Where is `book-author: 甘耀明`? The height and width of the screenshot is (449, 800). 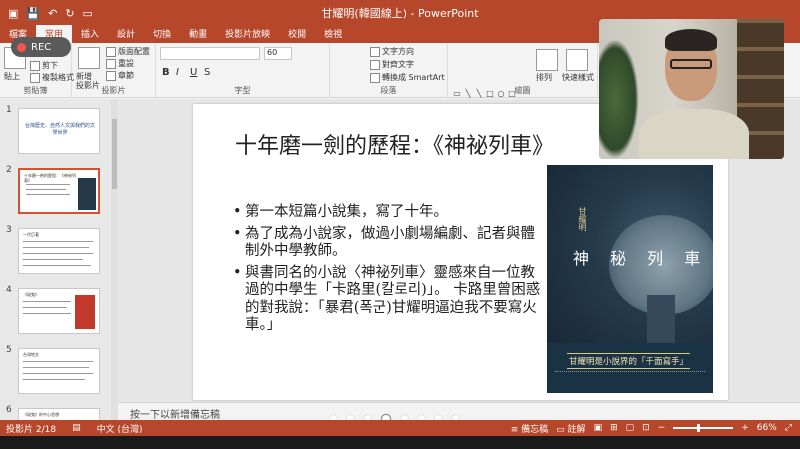 book-author: 甘耀明 is located at coordinates (582, 219).